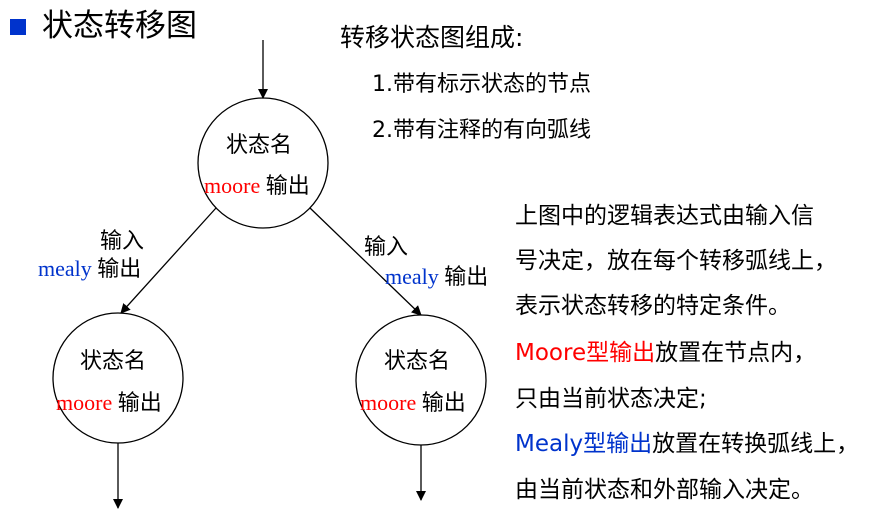  I want to click on node-top-state-label: 状态名, so click(259, 144).